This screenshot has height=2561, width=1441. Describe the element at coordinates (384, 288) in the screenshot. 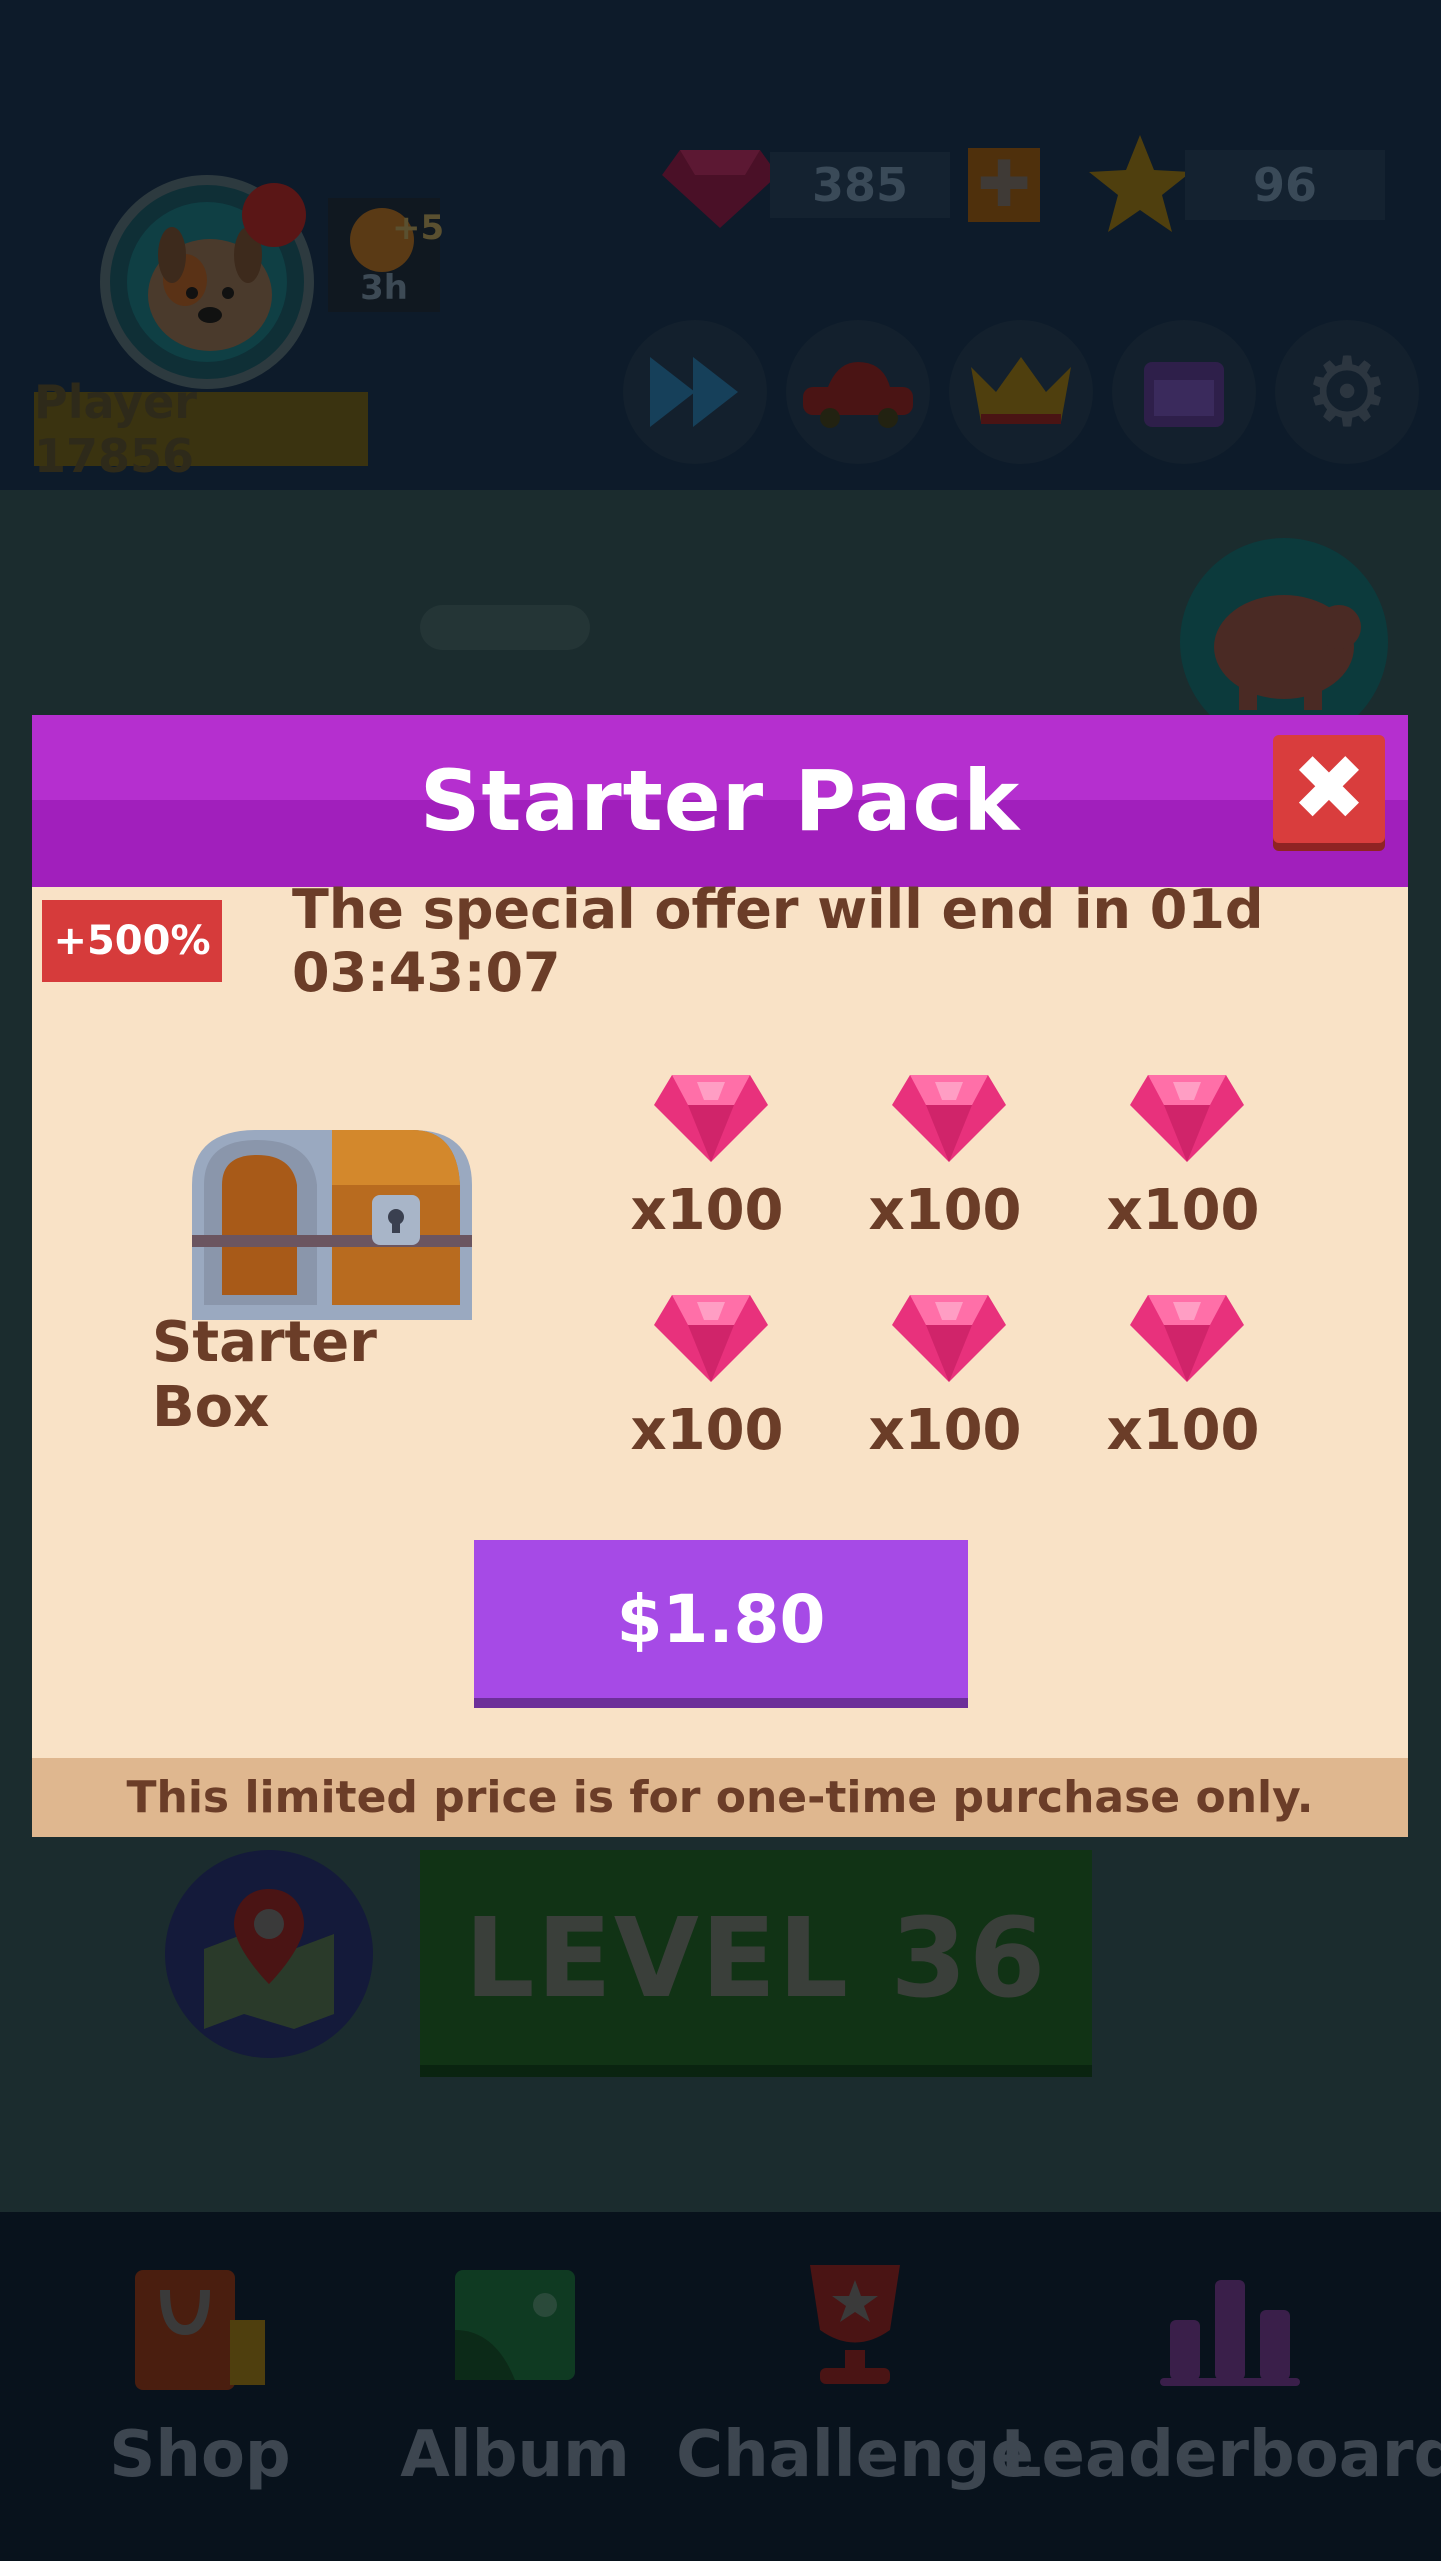

I see `energy-timer: 3h` at that location.